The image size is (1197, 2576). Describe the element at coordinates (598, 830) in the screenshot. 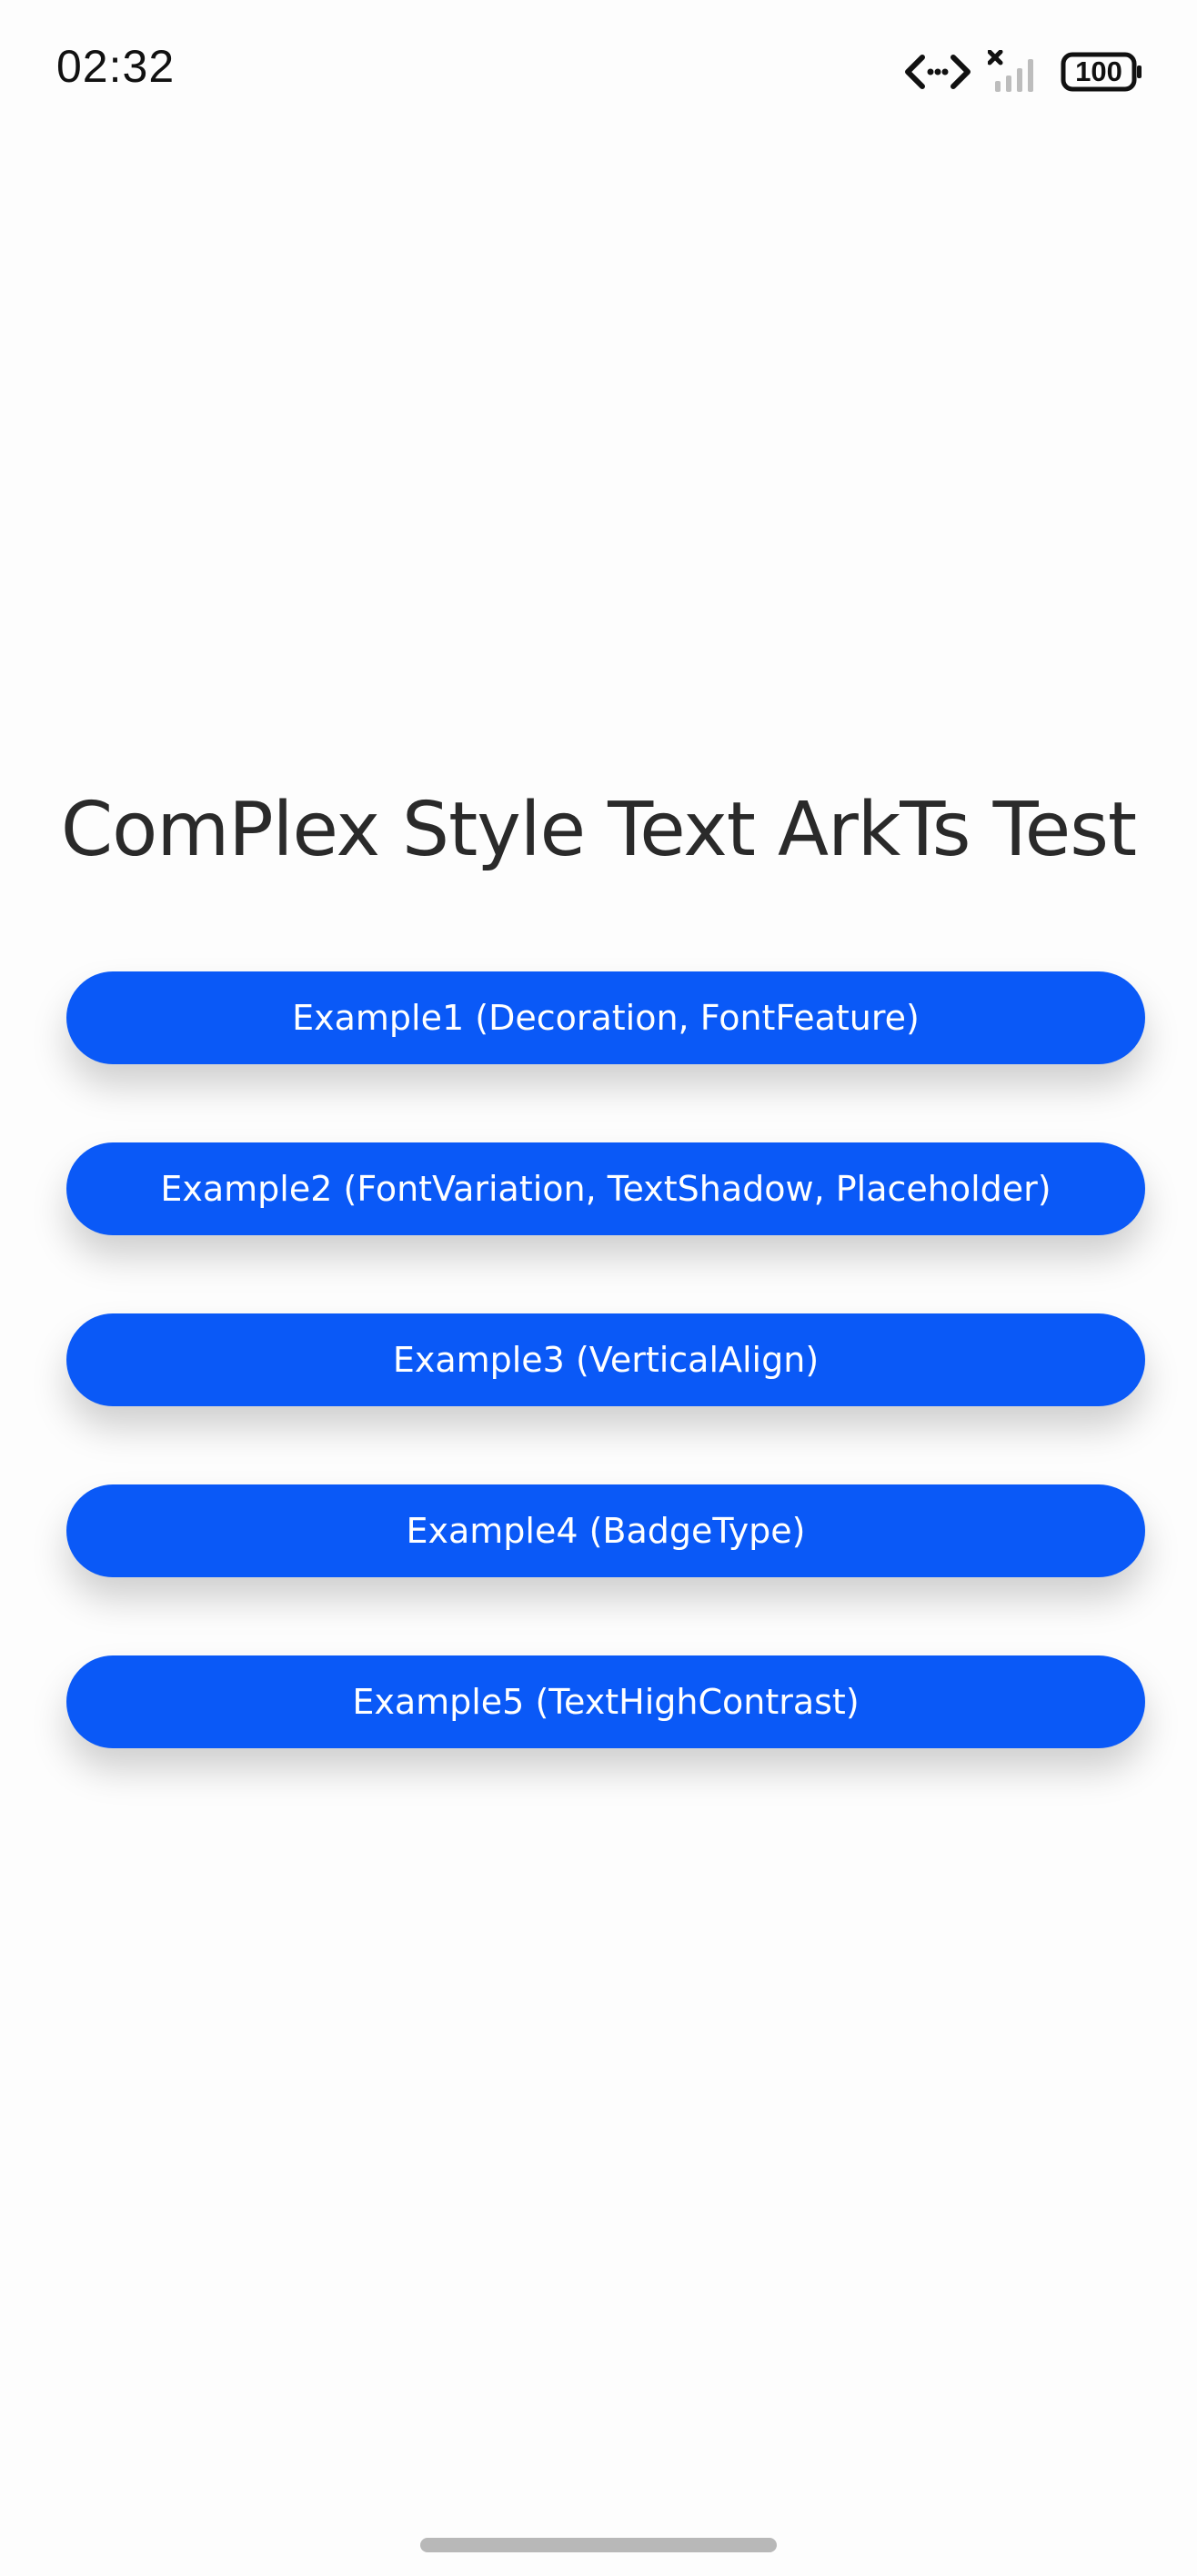

I see `page-title: ComPlex Style Text ArkTs Test` at that location.